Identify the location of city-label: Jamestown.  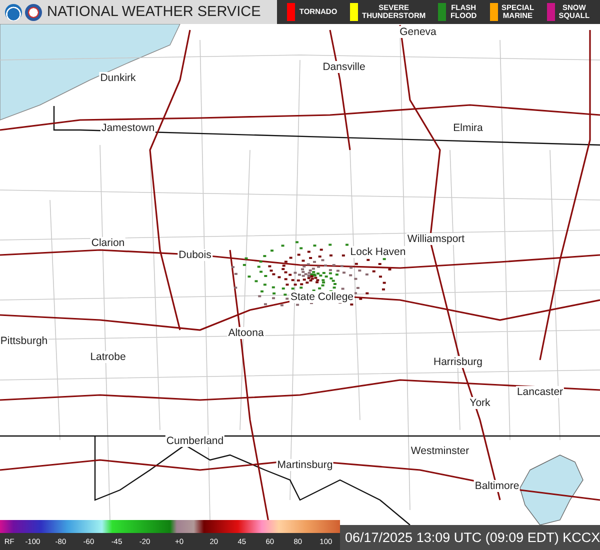
(128, 128).